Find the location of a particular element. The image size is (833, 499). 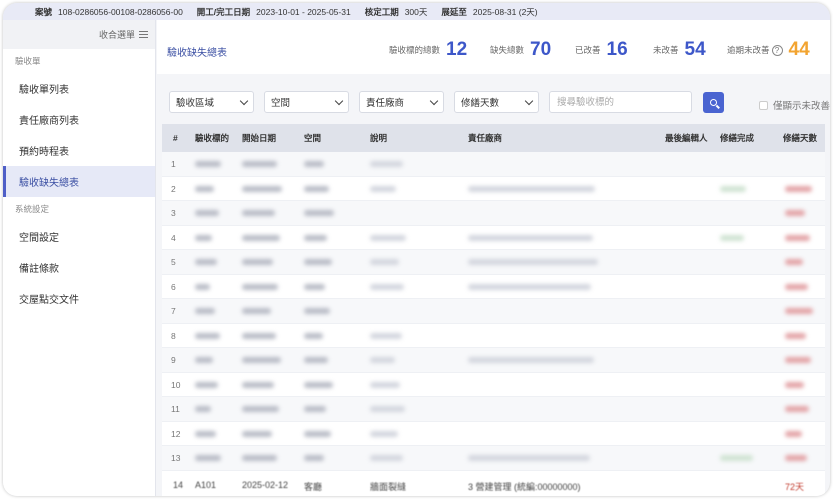

collapse-menu-button: 收合選單 is located at coordinates (79, 34).